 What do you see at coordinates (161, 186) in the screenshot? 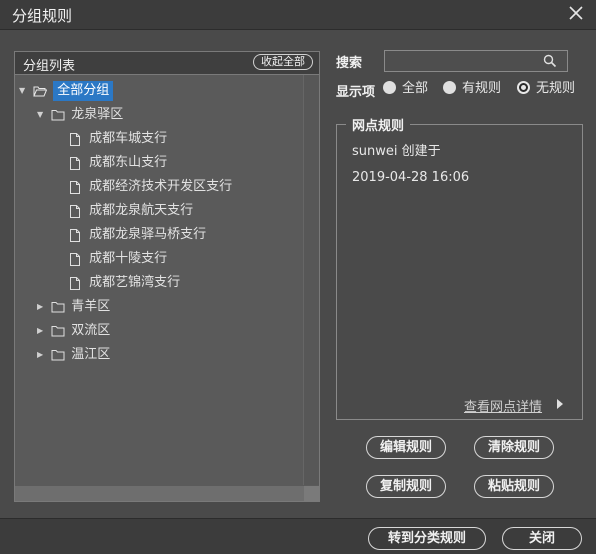
I see `tree-node-label: 成都经济技术开发区支行` at bounding box center [161, 186].